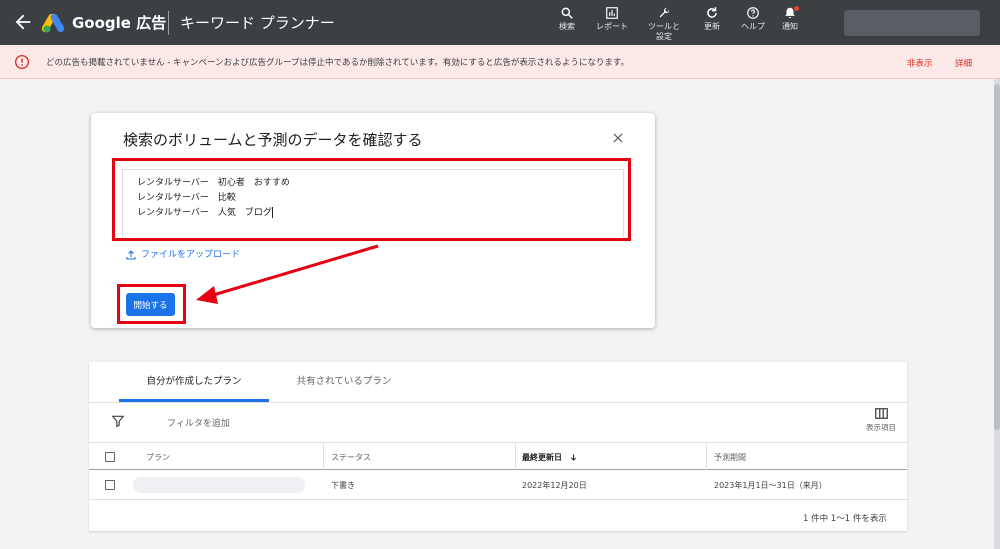 This screenshot has height=549, width=1000. I want to click on sort-down-arrow-icon, so click(573, 457).